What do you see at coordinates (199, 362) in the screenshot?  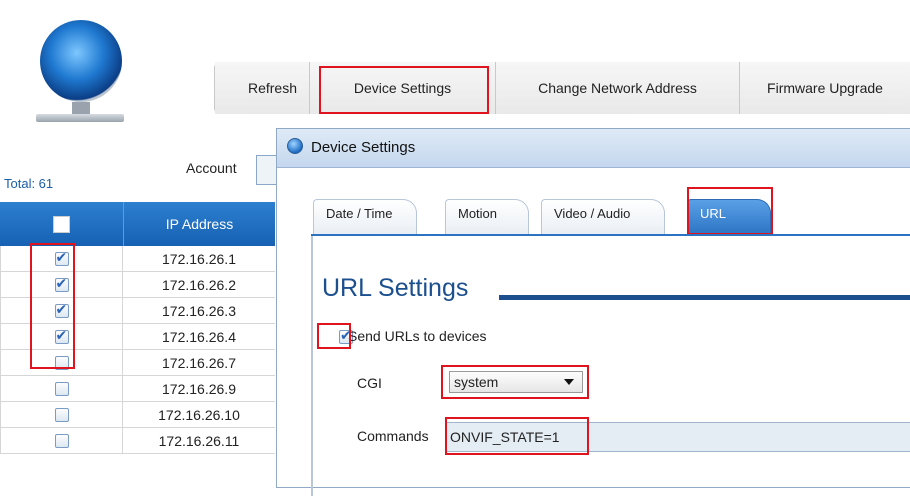 I see `ip-address-cell: 172.16.26.7` at bounding box center [199, 362].